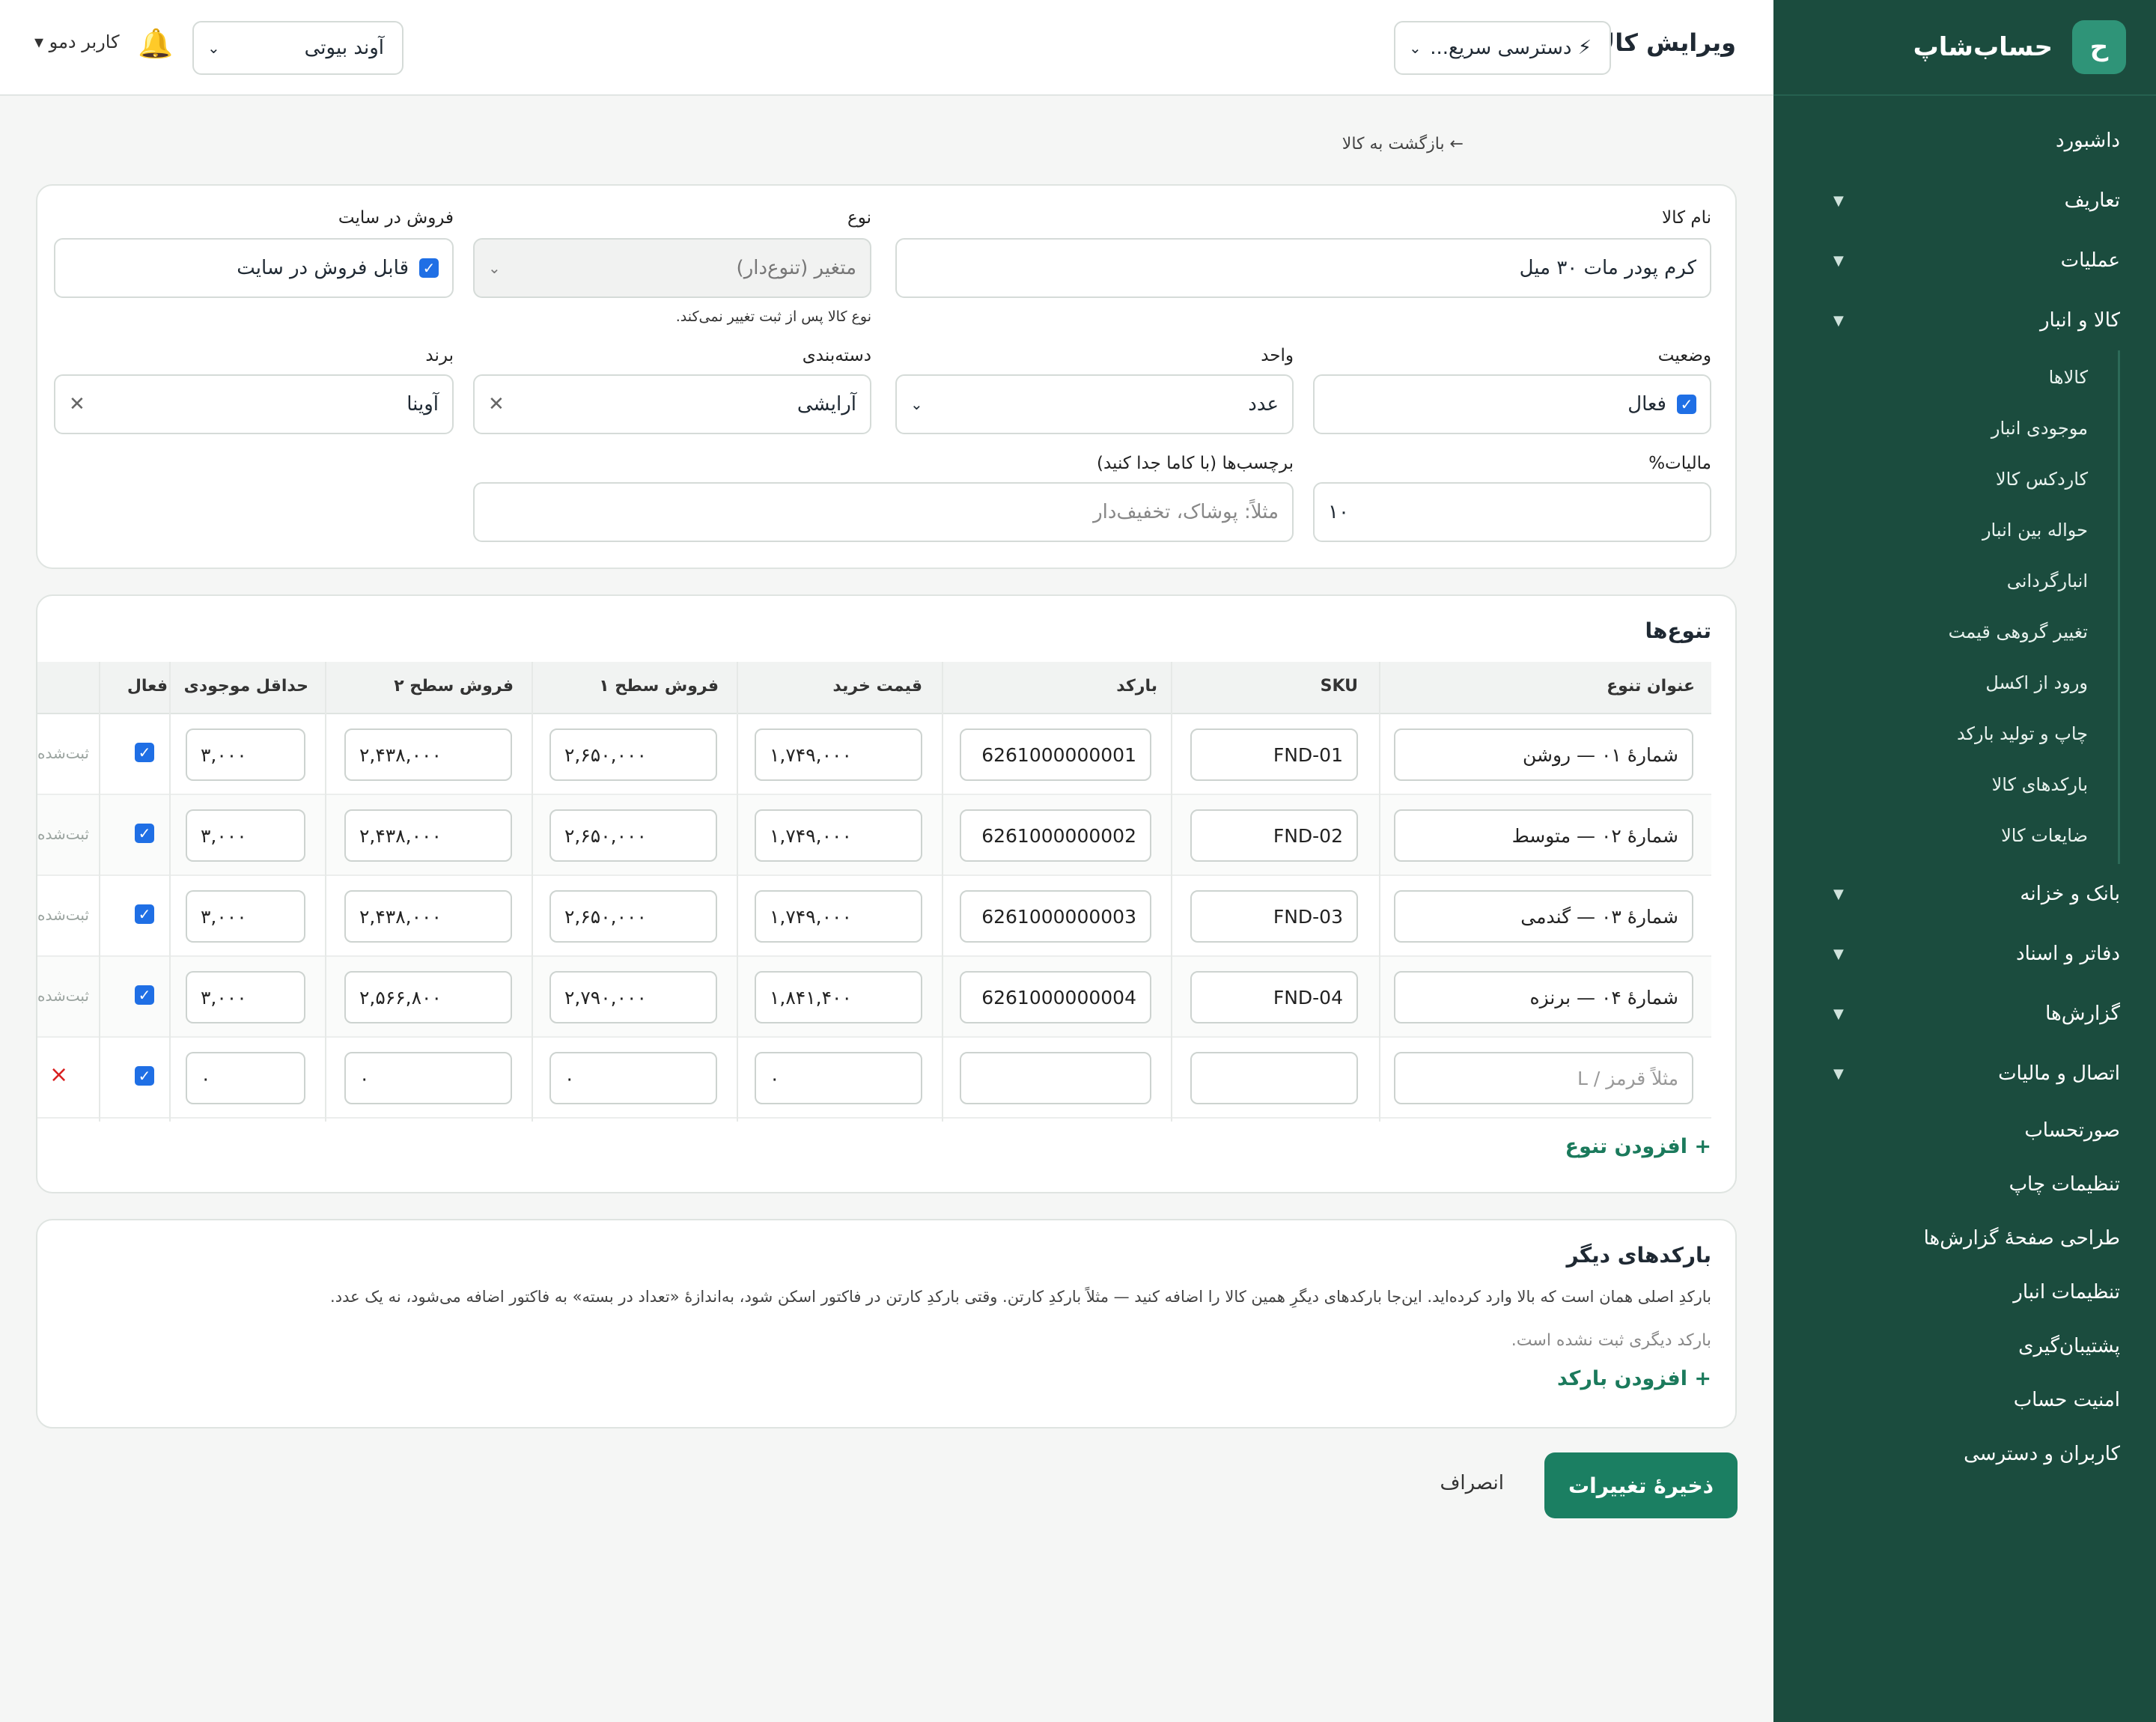  What do you see at coordinates (1964, 1292) in the screenshot?
I see `sidebar-item-warehouse-settings: تنظیمات انبار` at bounding box center [1964, 1292].